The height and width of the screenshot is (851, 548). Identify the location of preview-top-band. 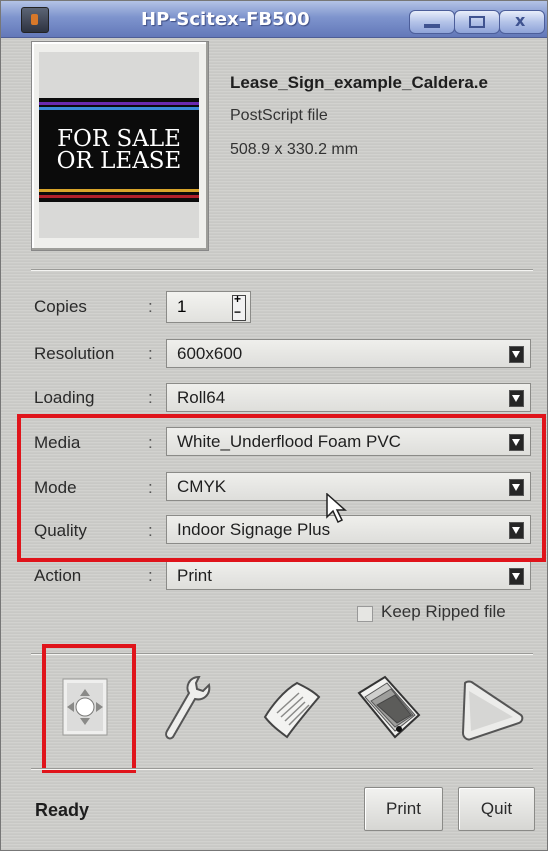
(119, 75).